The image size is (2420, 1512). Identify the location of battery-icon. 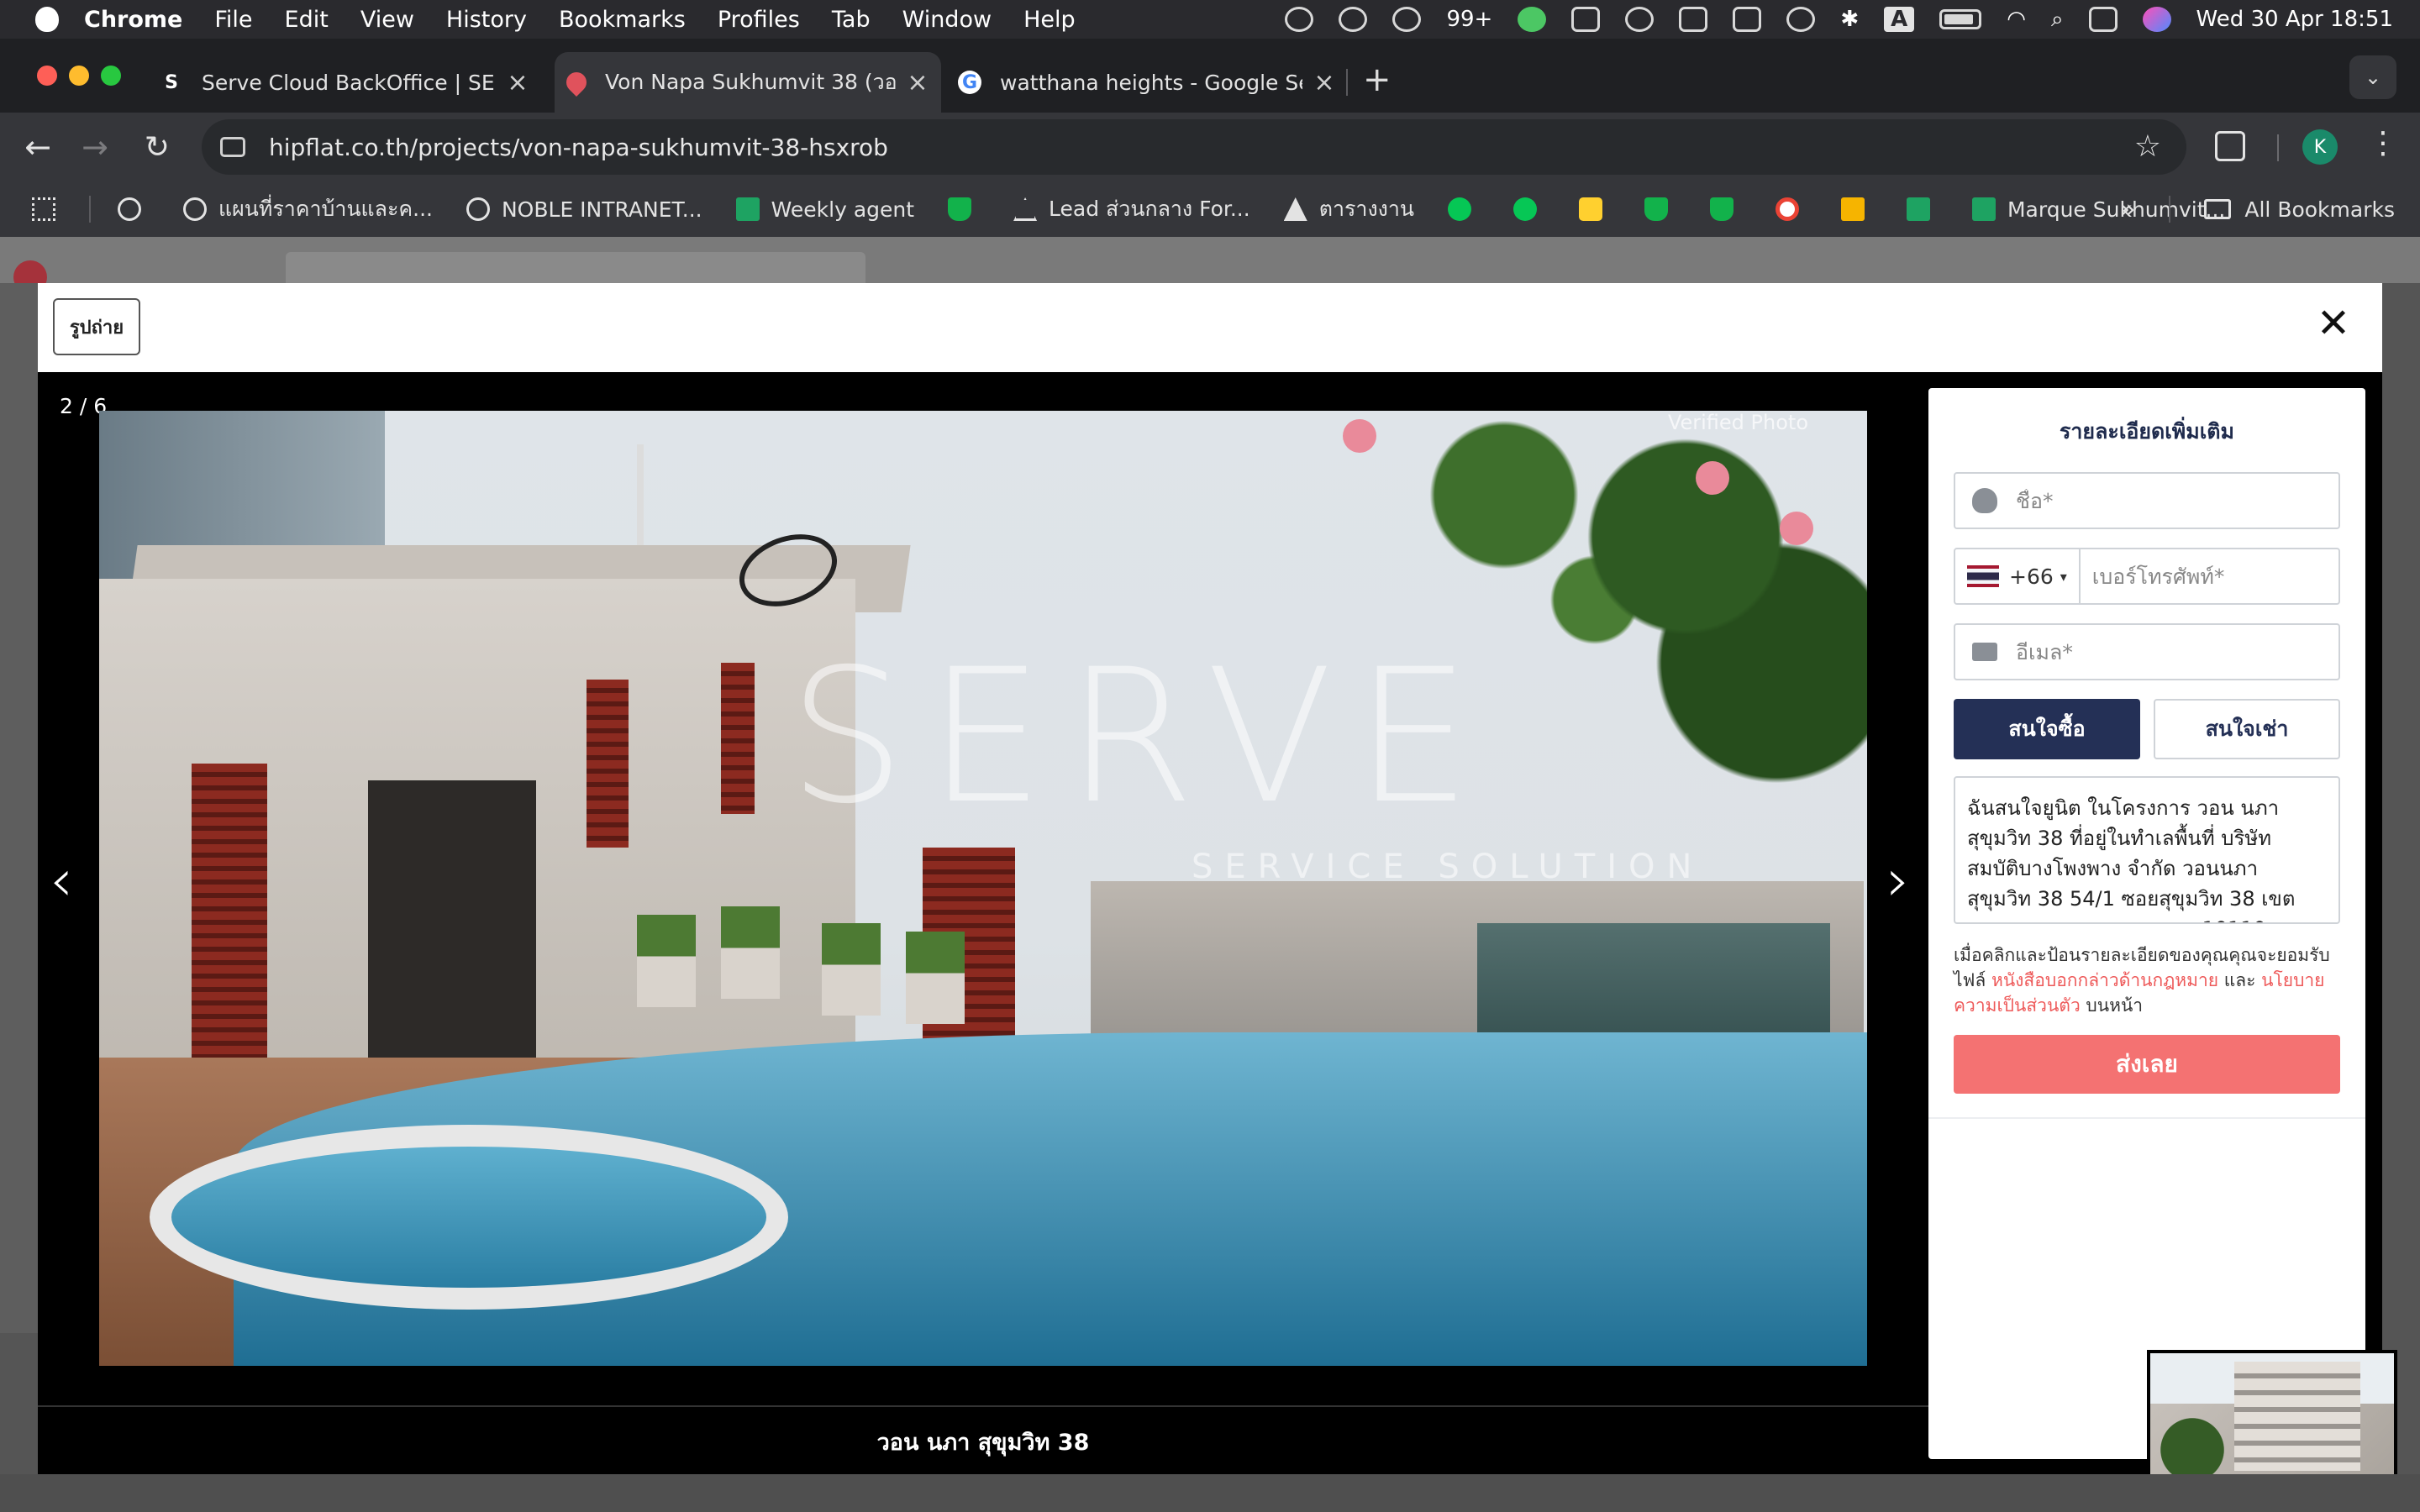
(1961, 19).